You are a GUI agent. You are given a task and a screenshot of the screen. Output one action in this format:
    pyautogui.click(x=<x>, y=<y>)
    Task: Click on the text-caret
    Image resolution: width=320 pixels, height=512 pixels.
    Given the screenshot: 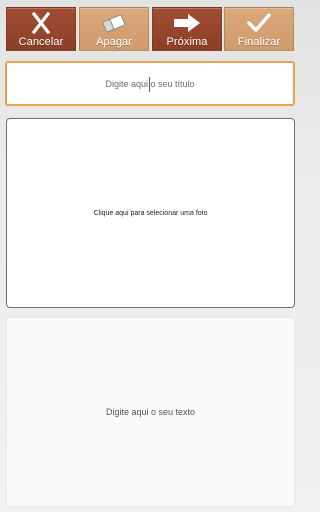 What is the action you would take?
    pyautogui.click(x=149, y=84)
    